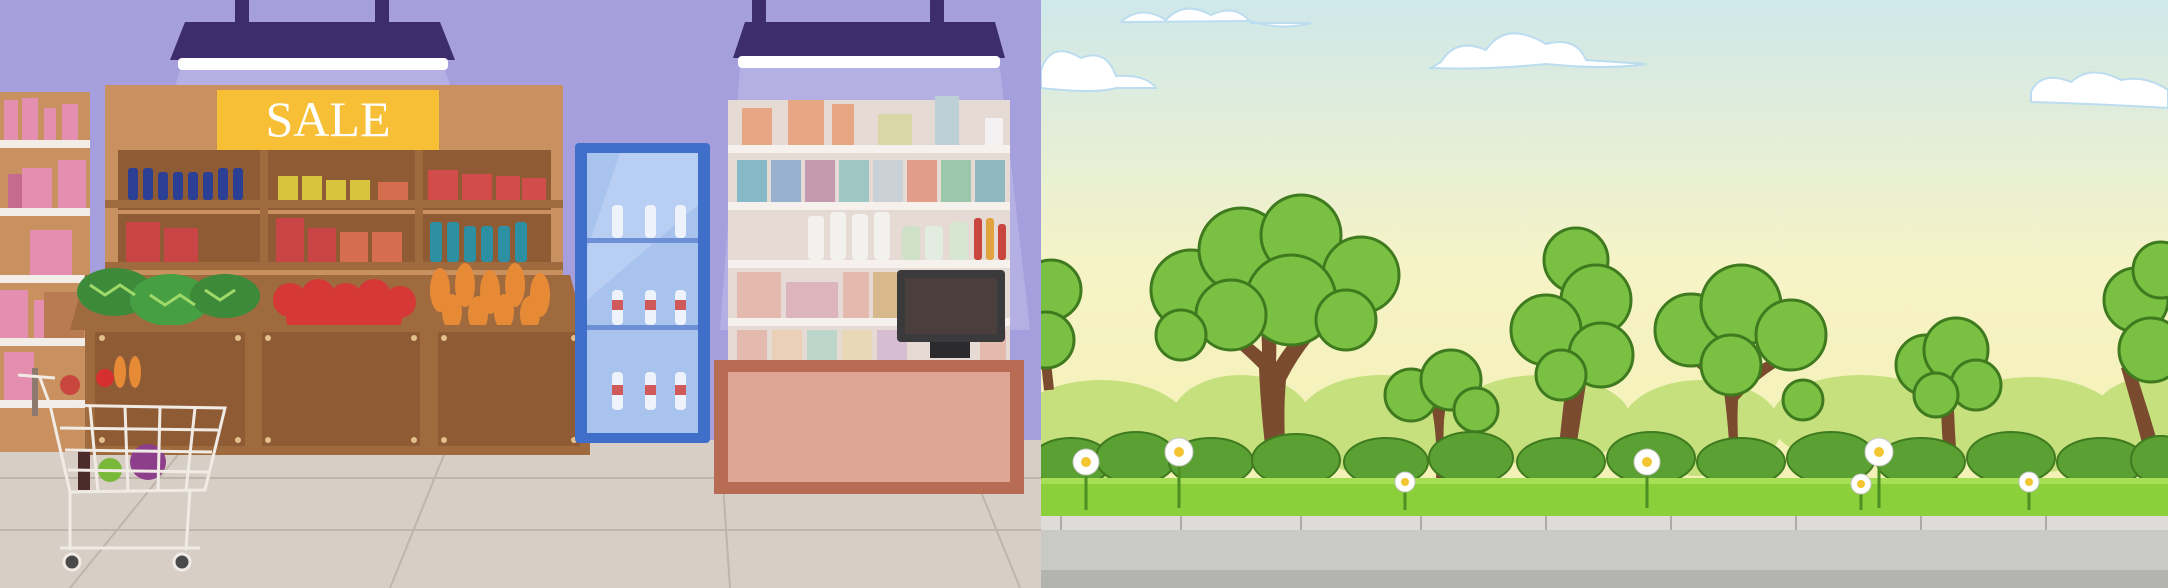 This screenshot has height=588, width=2168. Describe the element at coordinates (869, 427) in the screenshot. I see `checkout-counter` at that location.